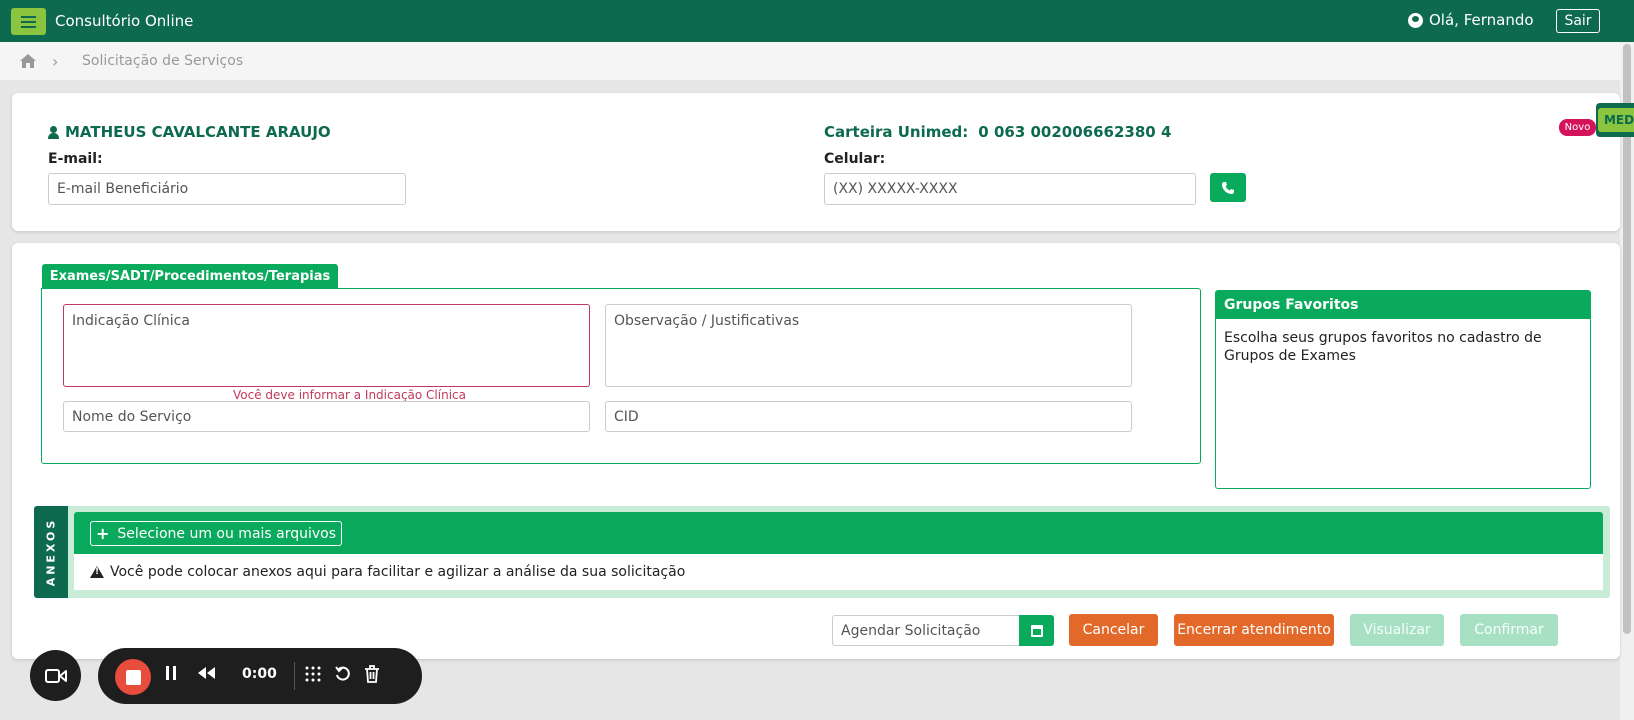  I want to click on phone-call-button, so click(1228, 187).